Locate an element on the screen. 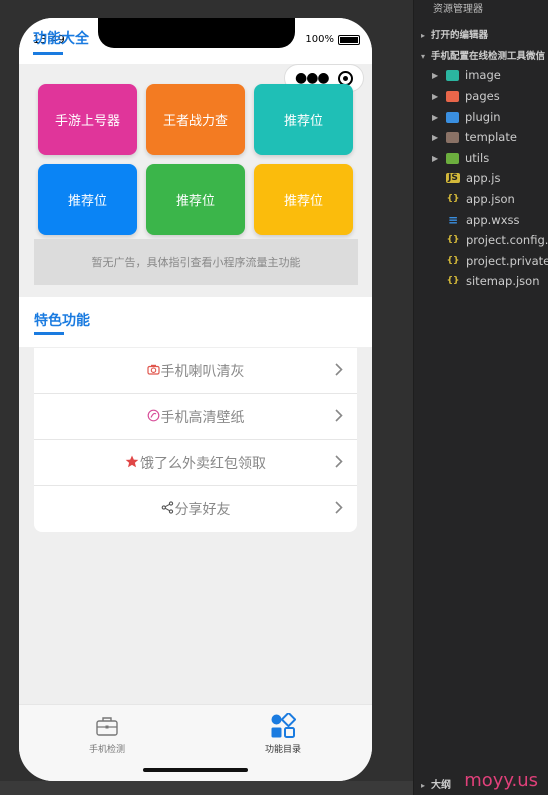 Image resolution: width=548 pixels, height=795 pixels. folder-label: template is located at coordinates (491, 137).